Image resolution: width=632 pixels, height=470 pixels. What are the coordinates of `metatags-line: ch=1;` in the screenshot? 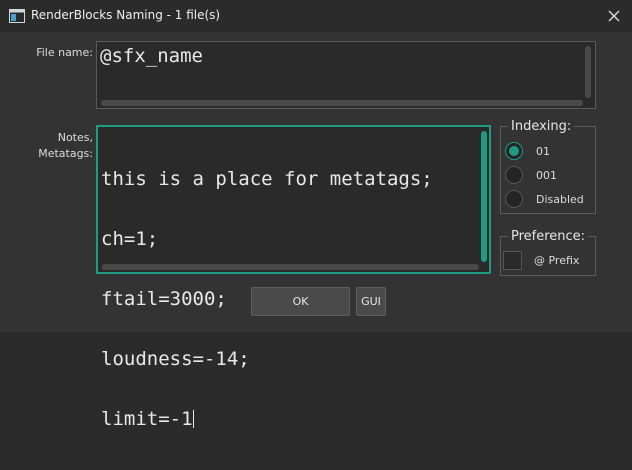 It's located at (130, 239).